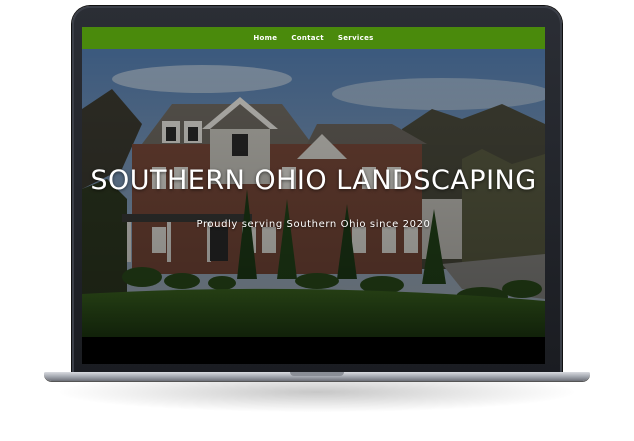 The width and height of the screenshot is (634, 441). I want to click on nav-link-home: Home, so click(265, 38).